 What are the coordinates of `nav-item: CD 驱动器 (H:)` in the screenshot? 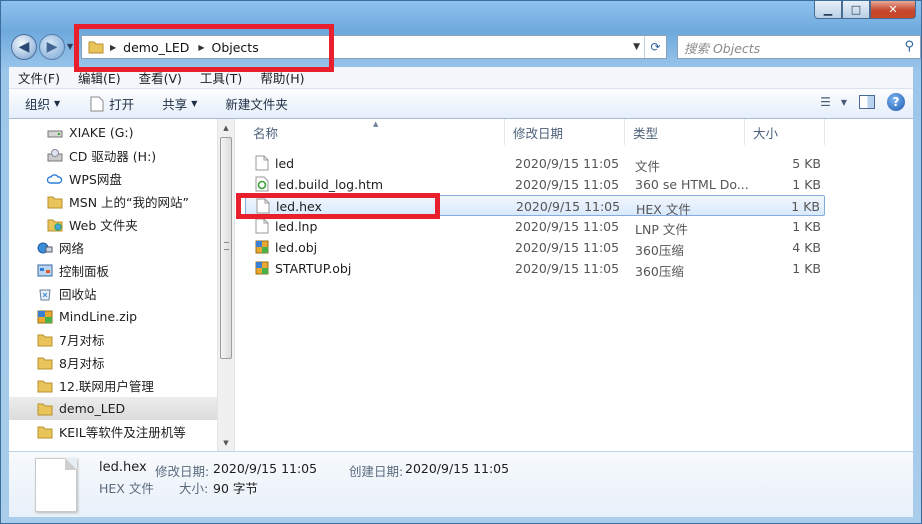 It's located at (113, 155).